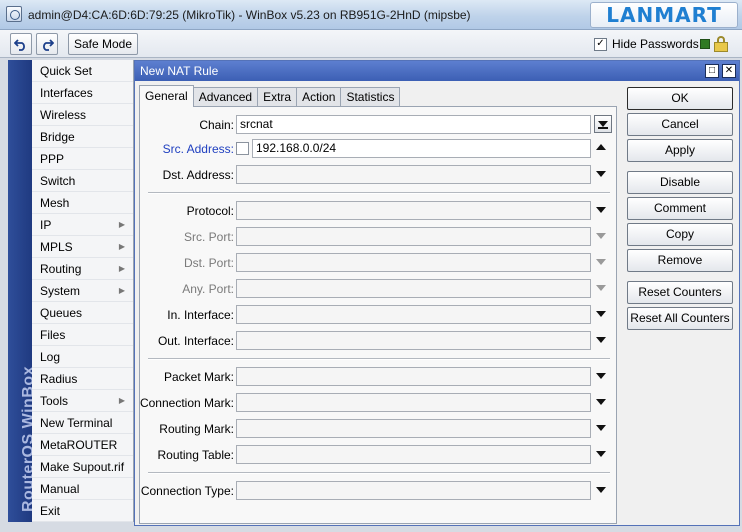 Image resolution: width=742 pixels, height=532 pixels. Describe the element at coordinates (82, 269) in the screenshot. I see `menu-item-routing: Routing ▶` at that location.